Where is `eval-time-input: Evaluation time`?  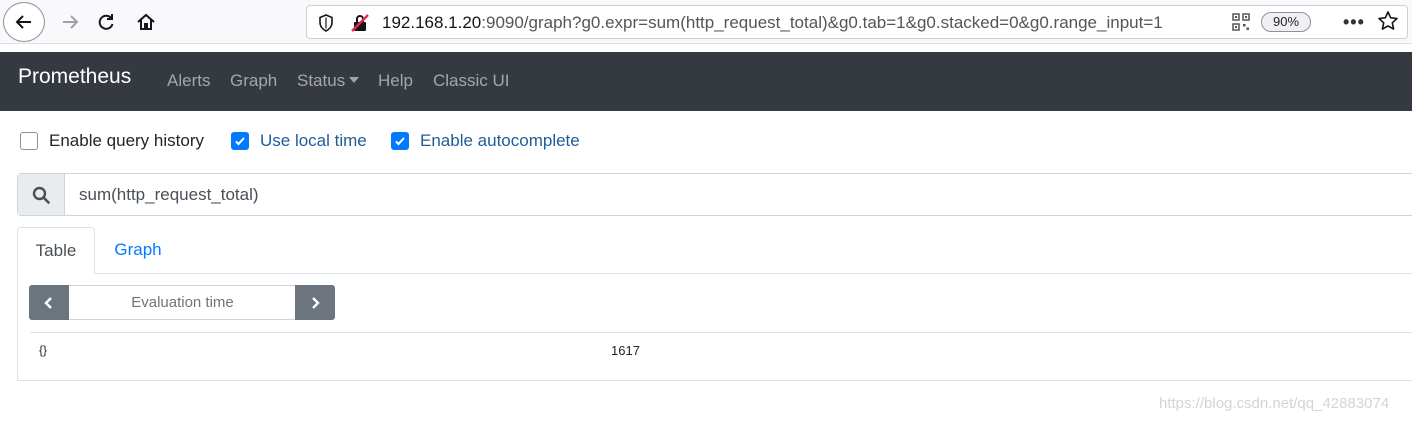 eval-time-input: Evaluation time is located at coordinates (182, 302).